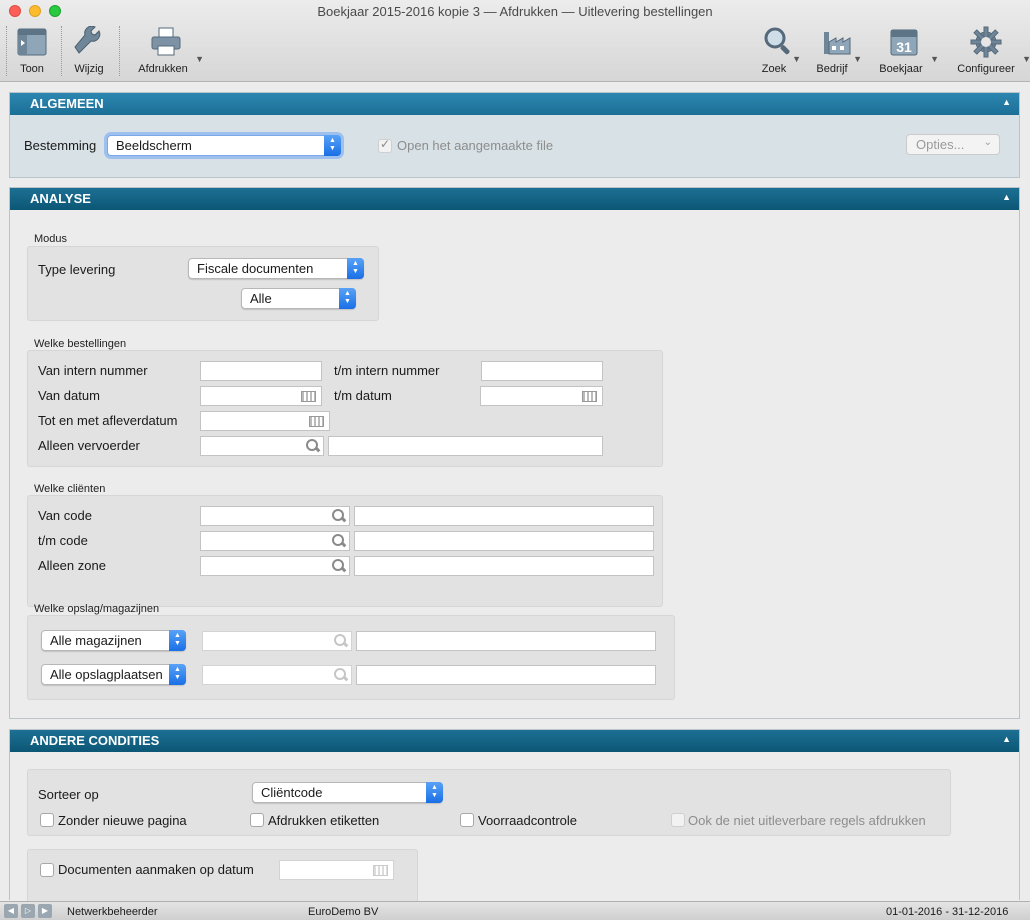  Describe the element at coordinates (475, 145) in the screenshot. I see `open-file-label: Open het aangemaakte file` at that location.